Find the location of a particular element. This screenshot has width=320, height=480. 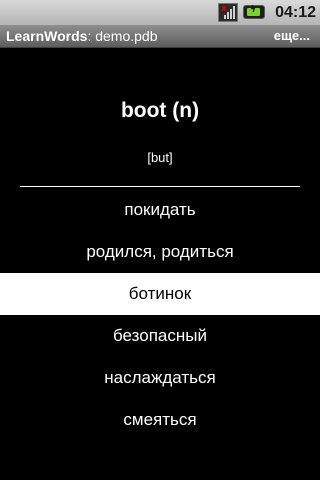

app-name: LearnWords is located at coordinates (47, 36).